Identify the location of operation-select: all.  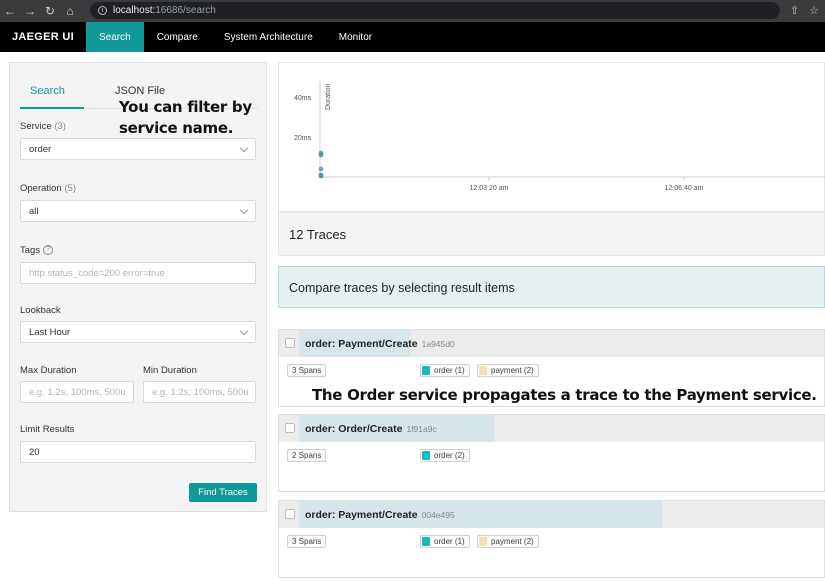
(138, 211).